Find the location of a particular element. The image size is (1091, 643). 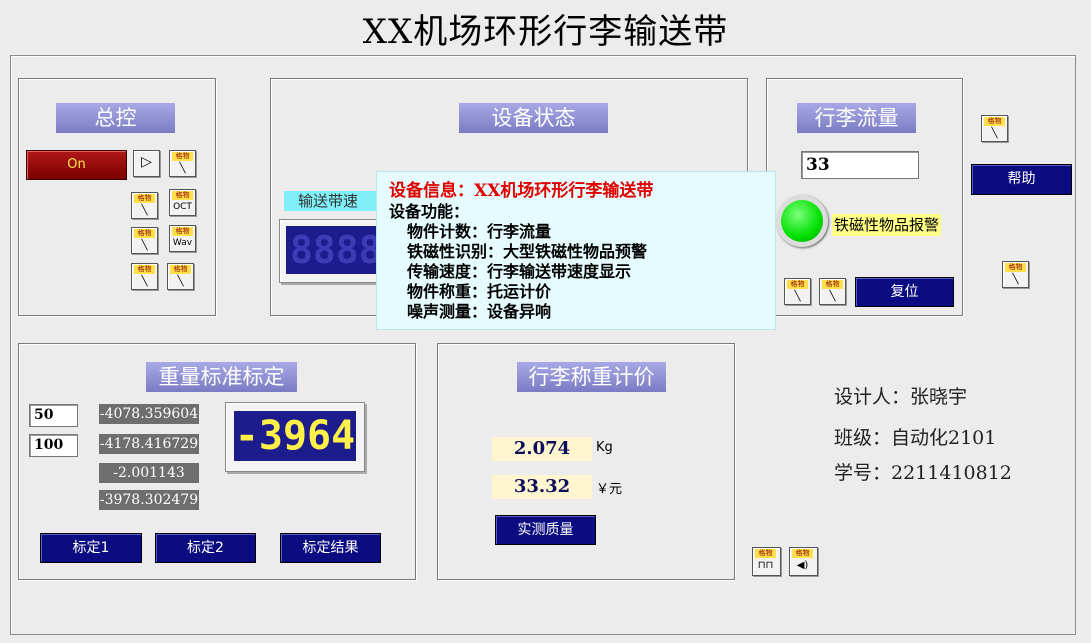

calibration-display: -3964 is located at coordinates (295, 437).